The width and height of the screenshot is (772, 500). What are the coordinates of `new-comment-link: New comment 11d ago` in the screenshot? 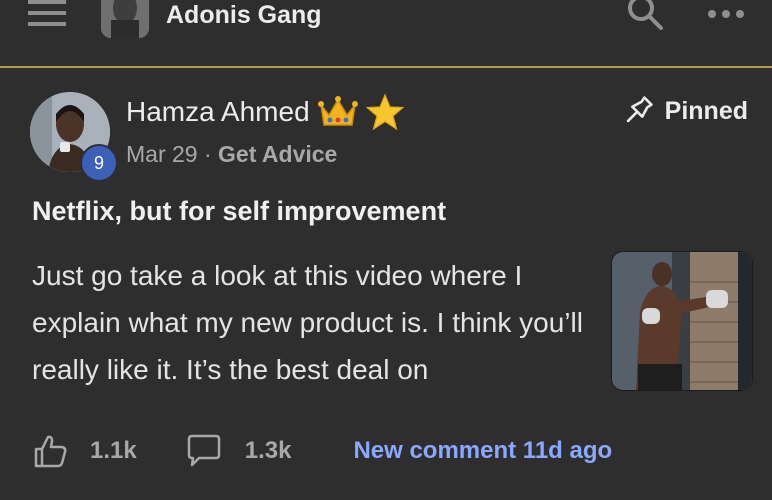 It's located at (482, 451).